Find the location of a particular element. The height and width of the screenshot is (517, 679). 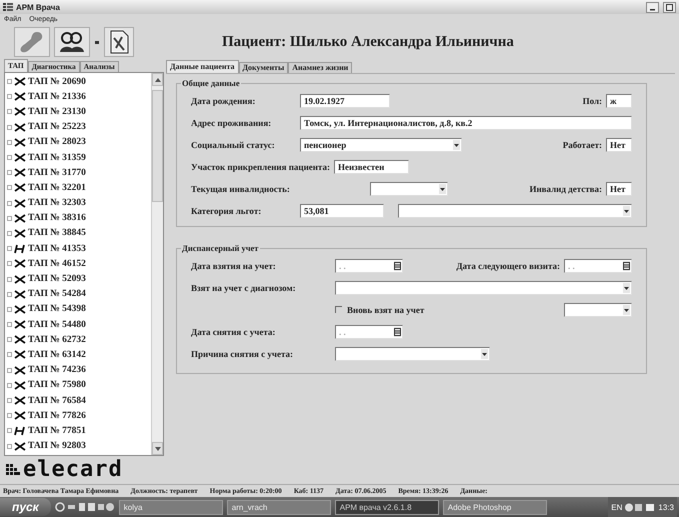

tree-item: ТАП № 54480 is located at coordinates (78, 324).